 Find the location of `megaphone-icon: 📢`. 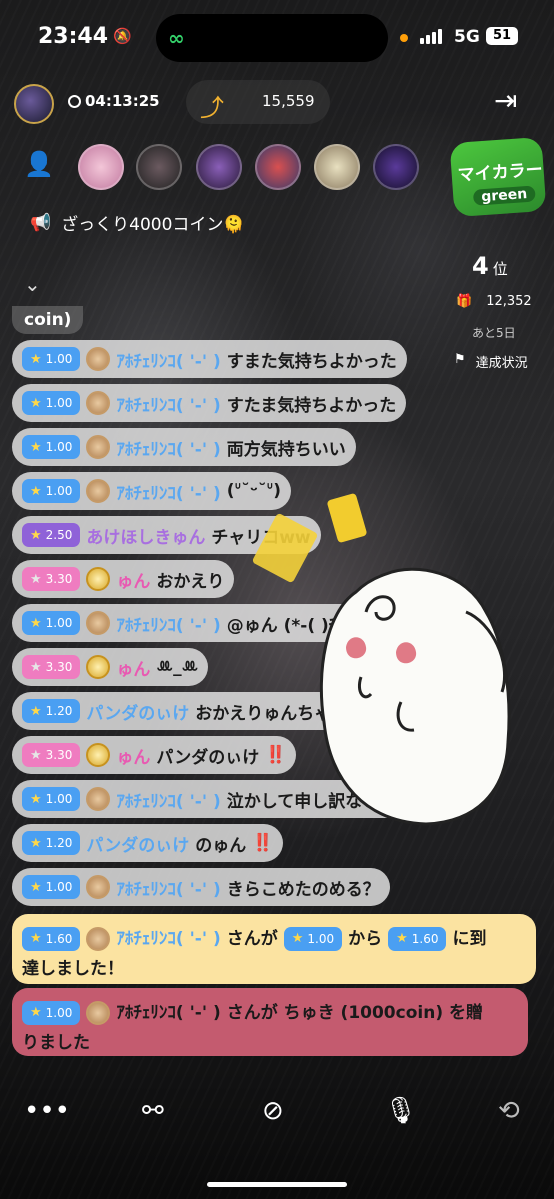

megaphone-icon: 📢 is located at coordinates (41, 222).